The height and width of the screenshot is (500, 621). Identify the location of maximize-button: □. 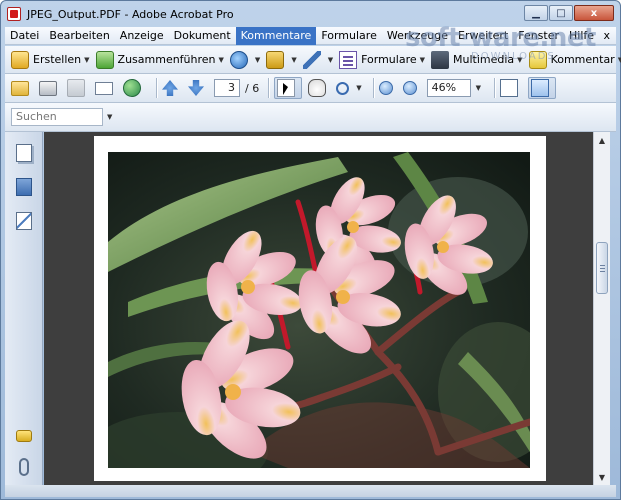
(561, 13).